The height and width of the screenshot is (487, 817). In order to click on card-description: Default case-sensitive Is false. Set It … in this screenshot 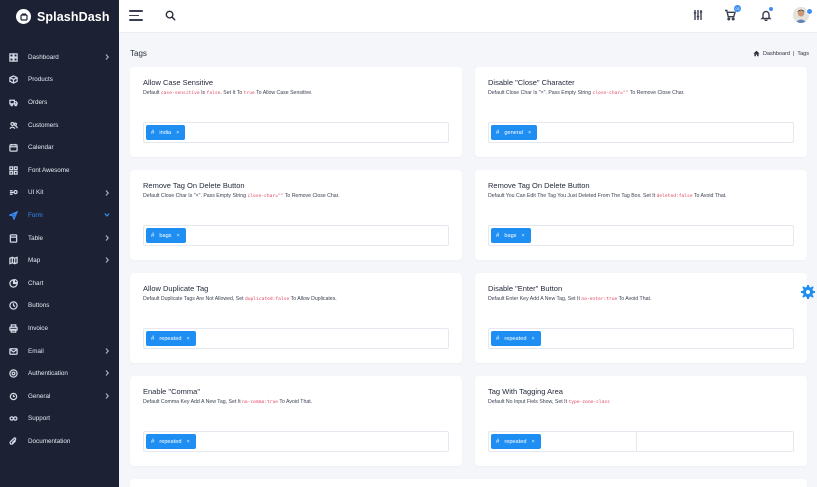, I will do `click(228, 93)`.